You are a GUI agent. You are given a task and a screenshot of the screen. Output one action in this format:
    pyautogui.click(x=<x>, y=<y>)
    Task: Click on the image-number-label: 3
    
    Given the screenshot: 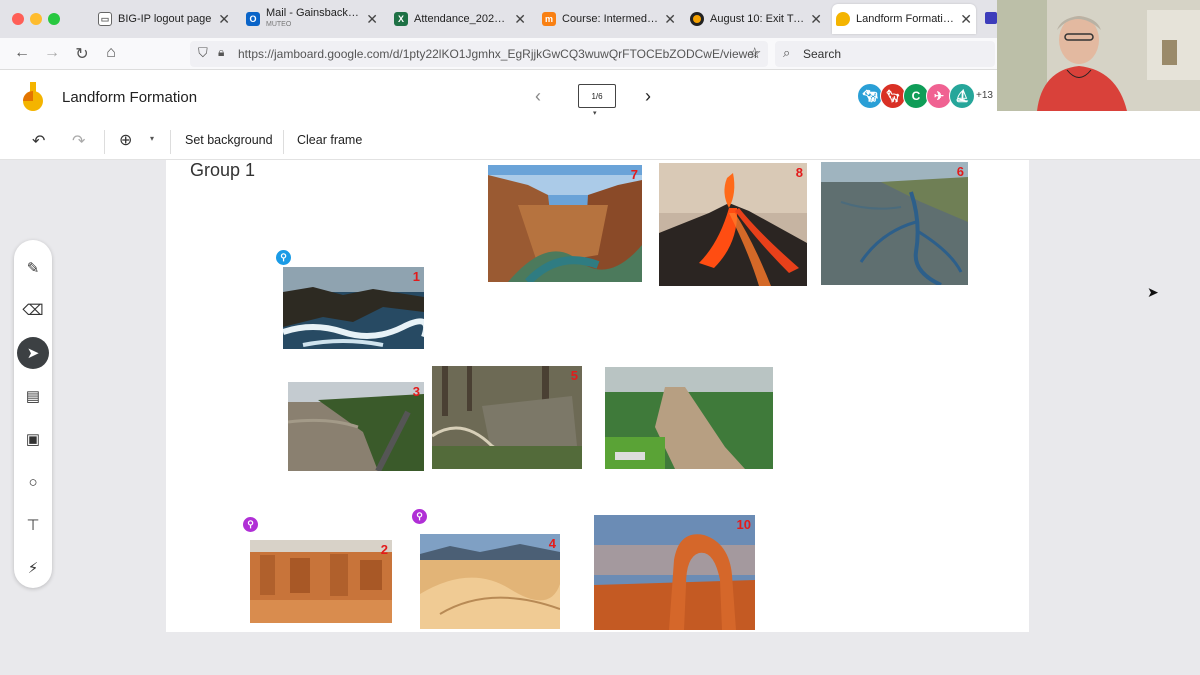 What is the action you would take?
    pyautogui.click(x=416, y=391)
    